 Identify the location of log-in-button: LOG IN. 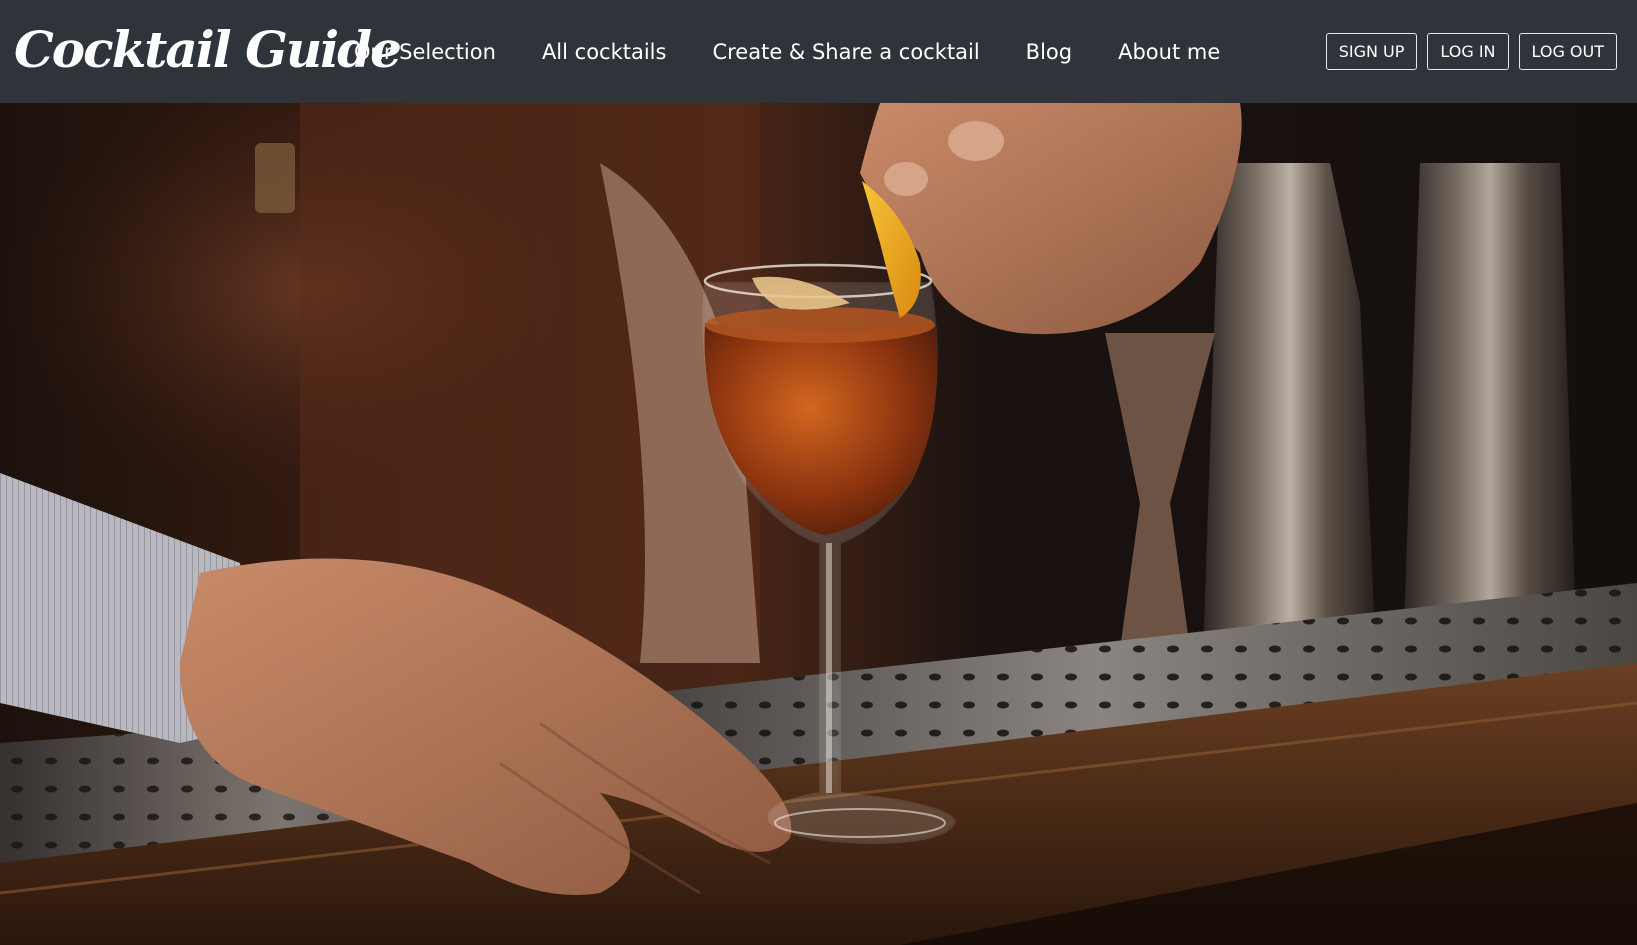
(1468, 51).